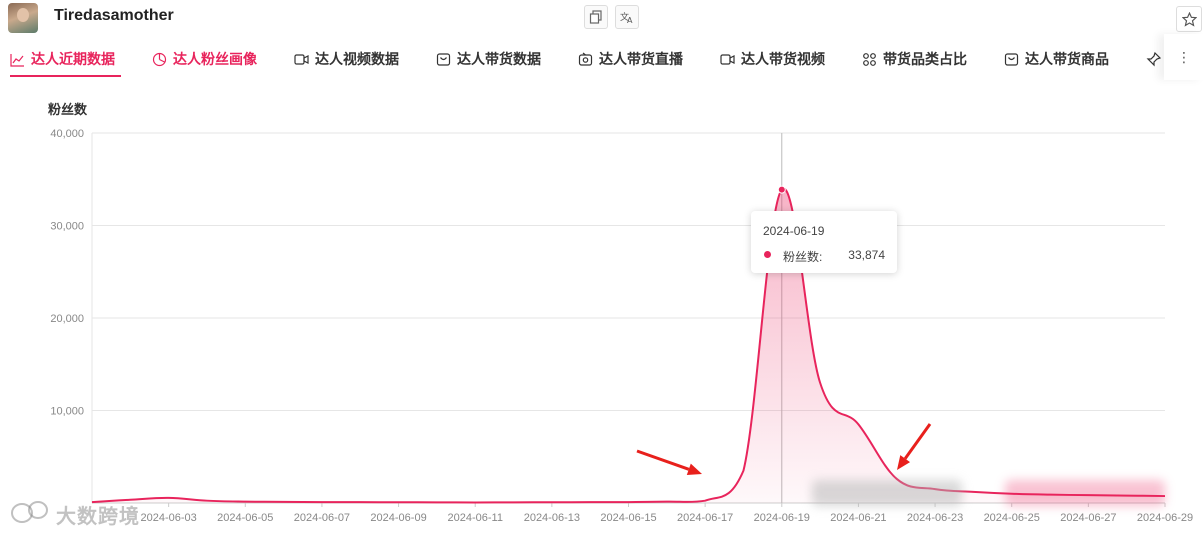  What do you see at coordinates (866, 255) in the screenshot?
I see `tooltip-value: 33,874` at bounding box center [866, 255].